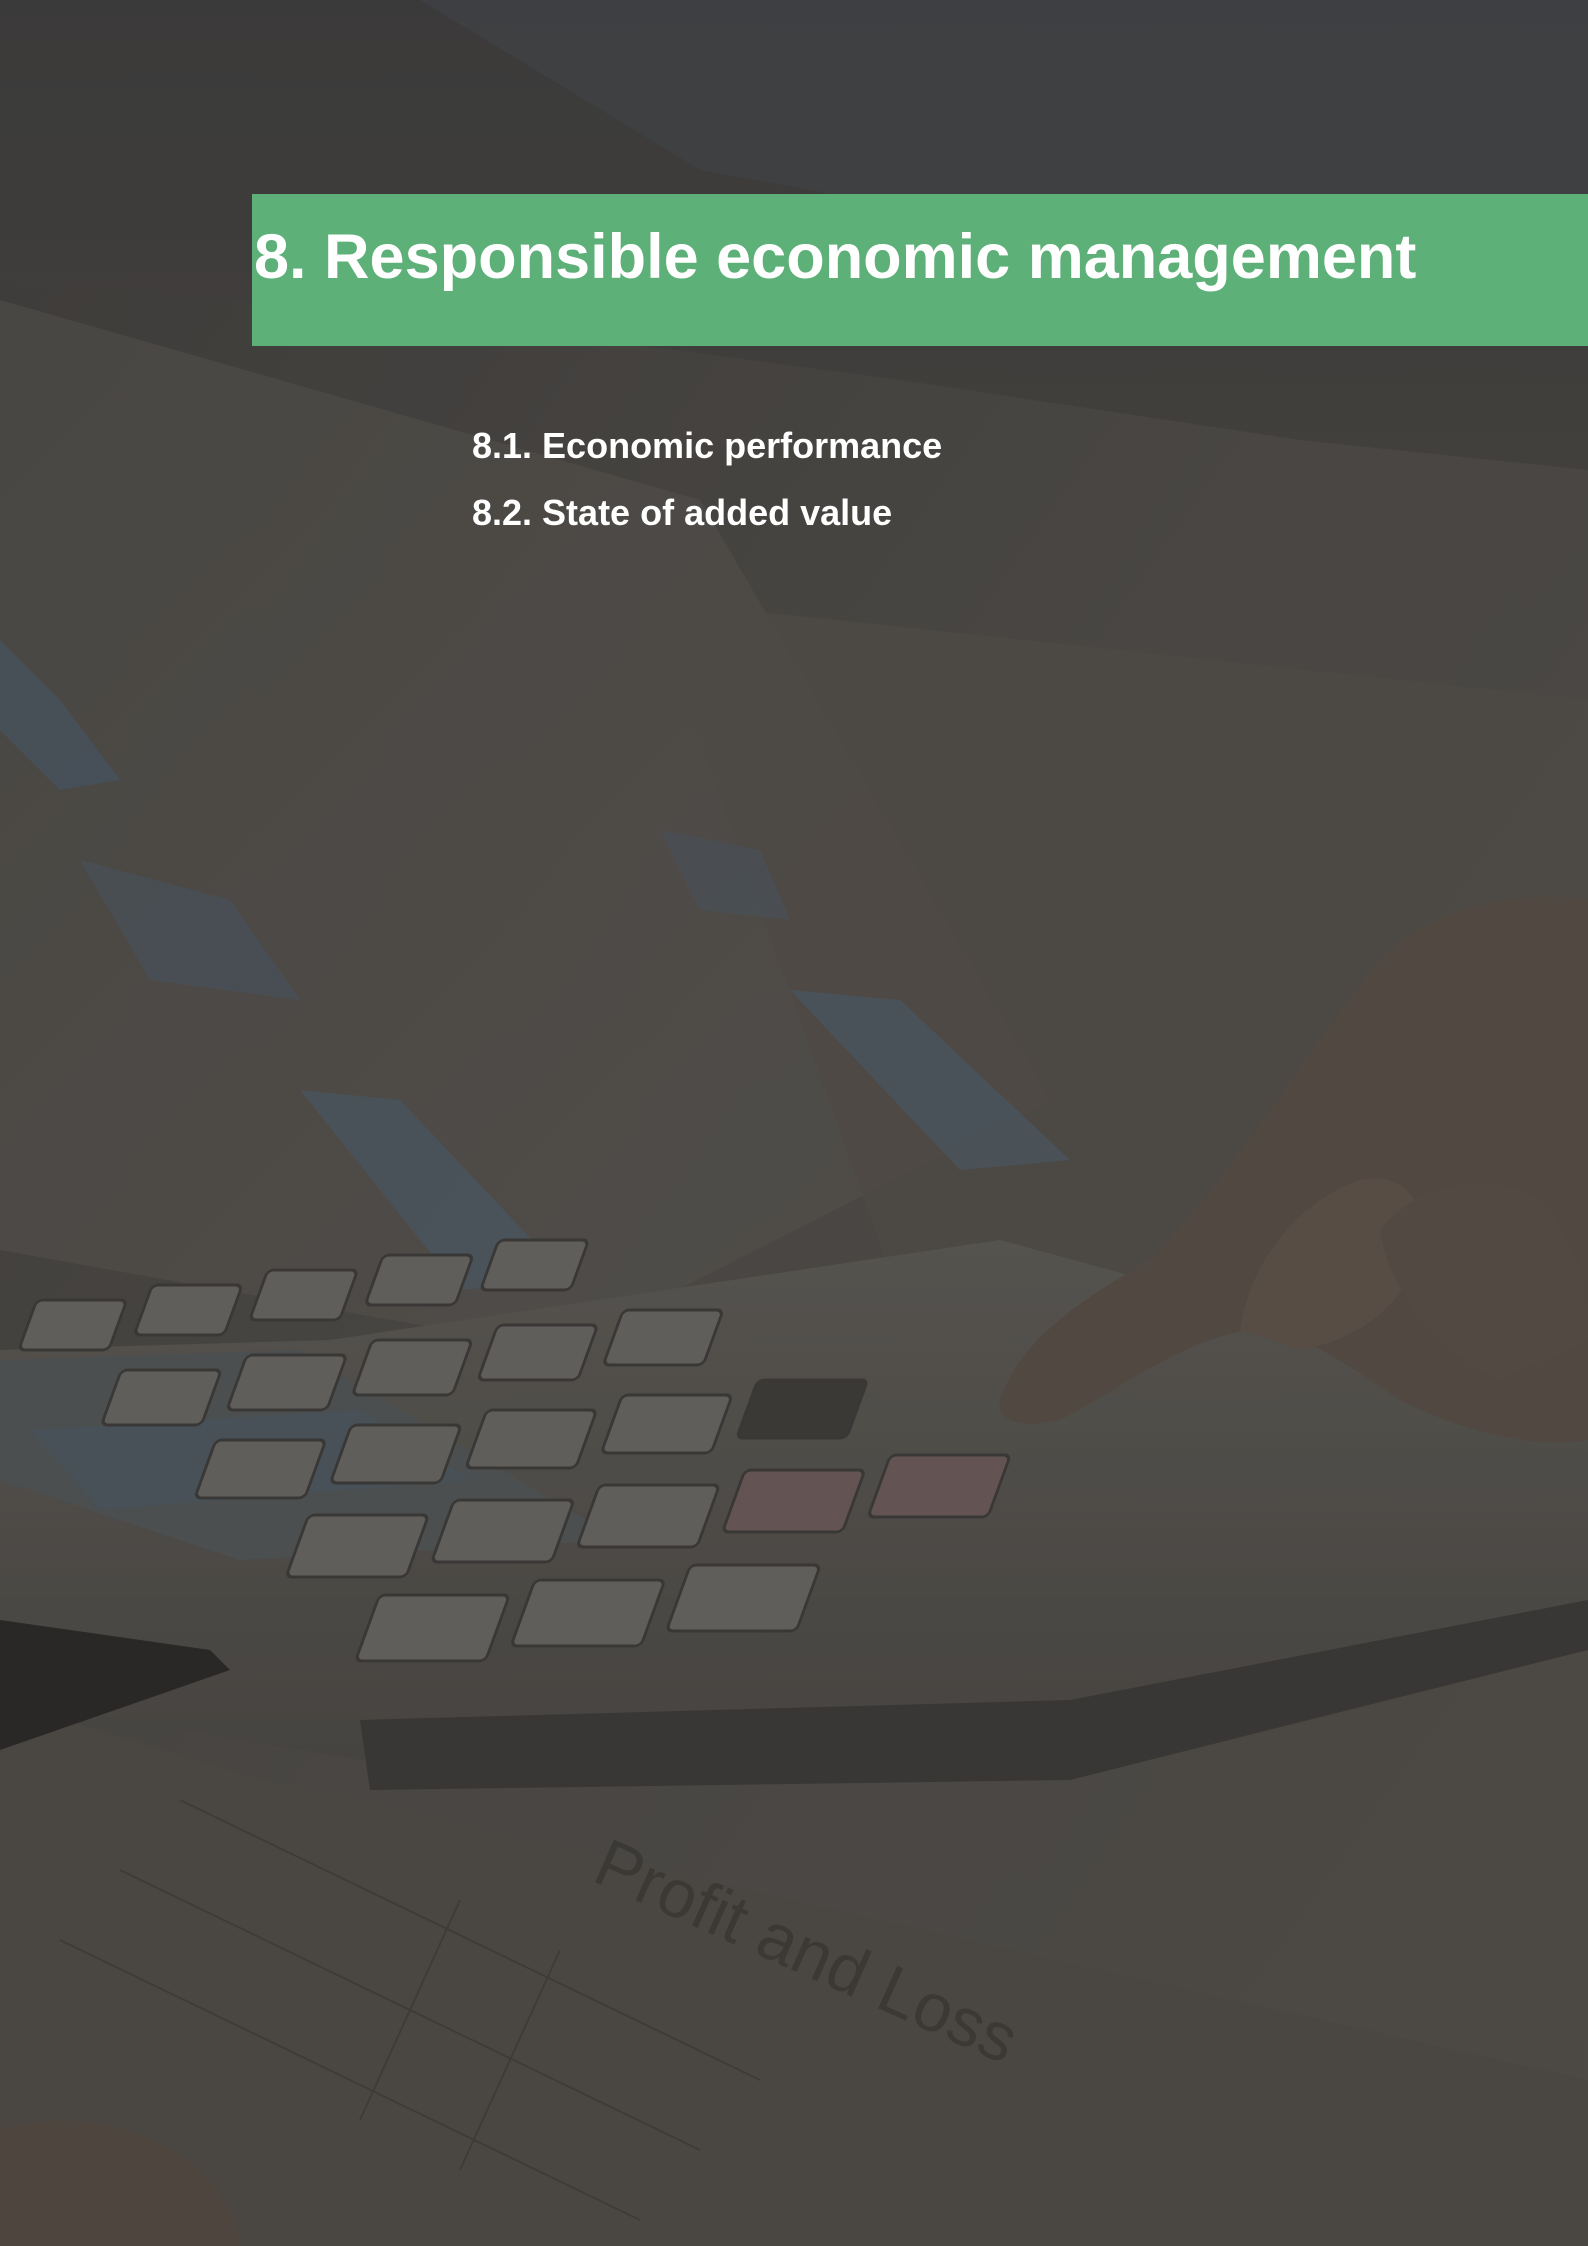  Describe the element at coordinates (707, 528) in the screenshot. I see `toc-item: 8.2. State of added value` at that location.